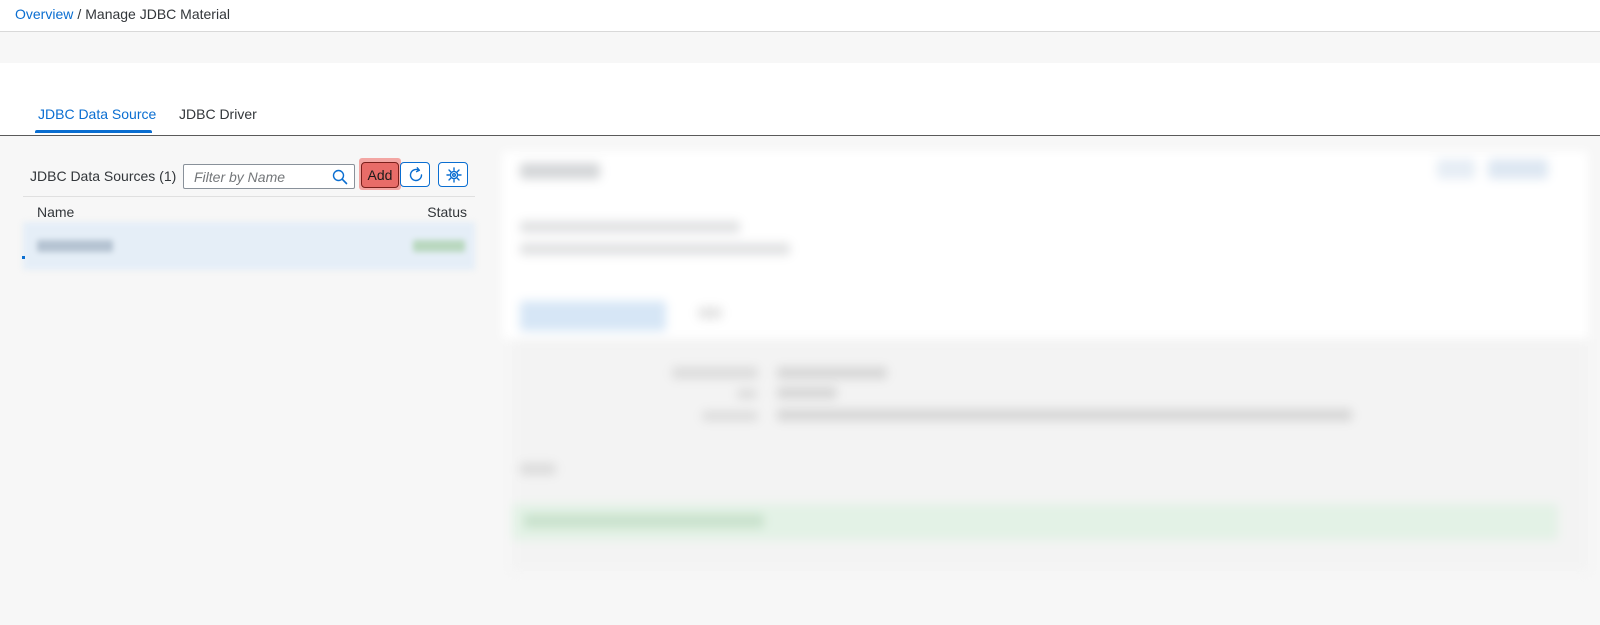  I want to click on table-row, so click(249, 246).